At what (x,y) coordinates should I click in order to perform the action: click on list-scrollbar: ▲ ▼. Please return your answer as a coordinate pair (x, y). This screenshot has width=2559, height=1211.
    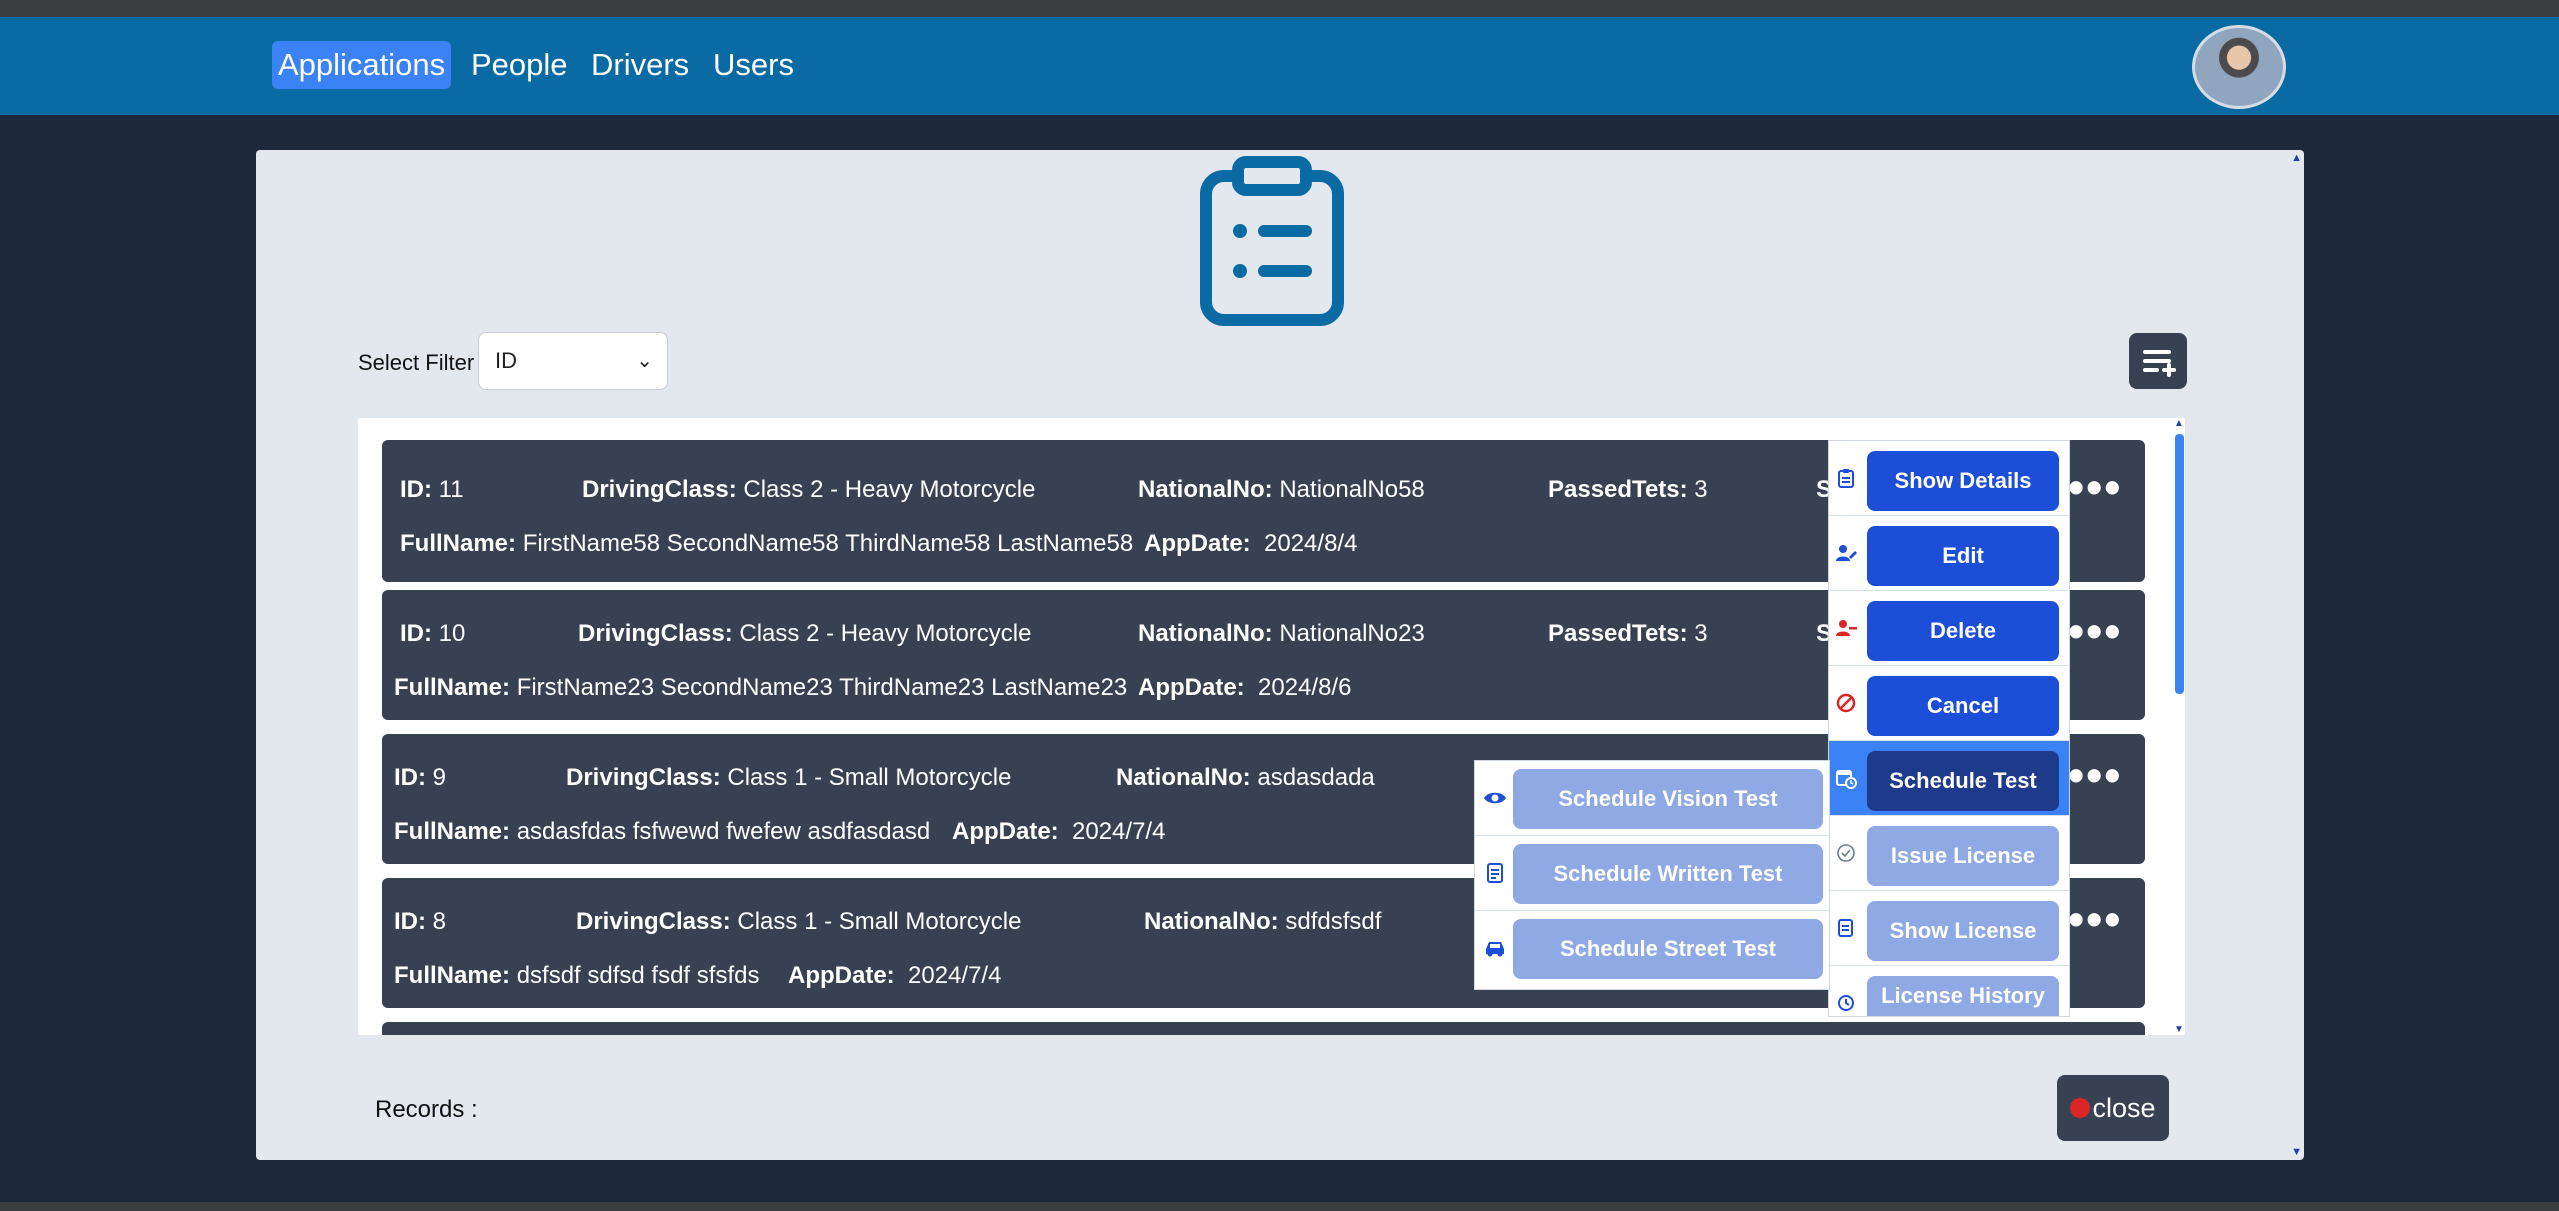
    Looking at the image, I should click on (2179, 726).